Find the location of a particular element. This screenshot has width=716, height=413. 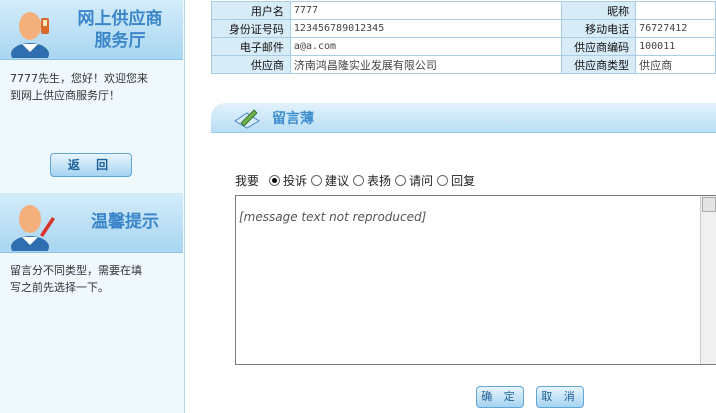

message-board-header: 留言薄 is located at coordinates (463, 118).